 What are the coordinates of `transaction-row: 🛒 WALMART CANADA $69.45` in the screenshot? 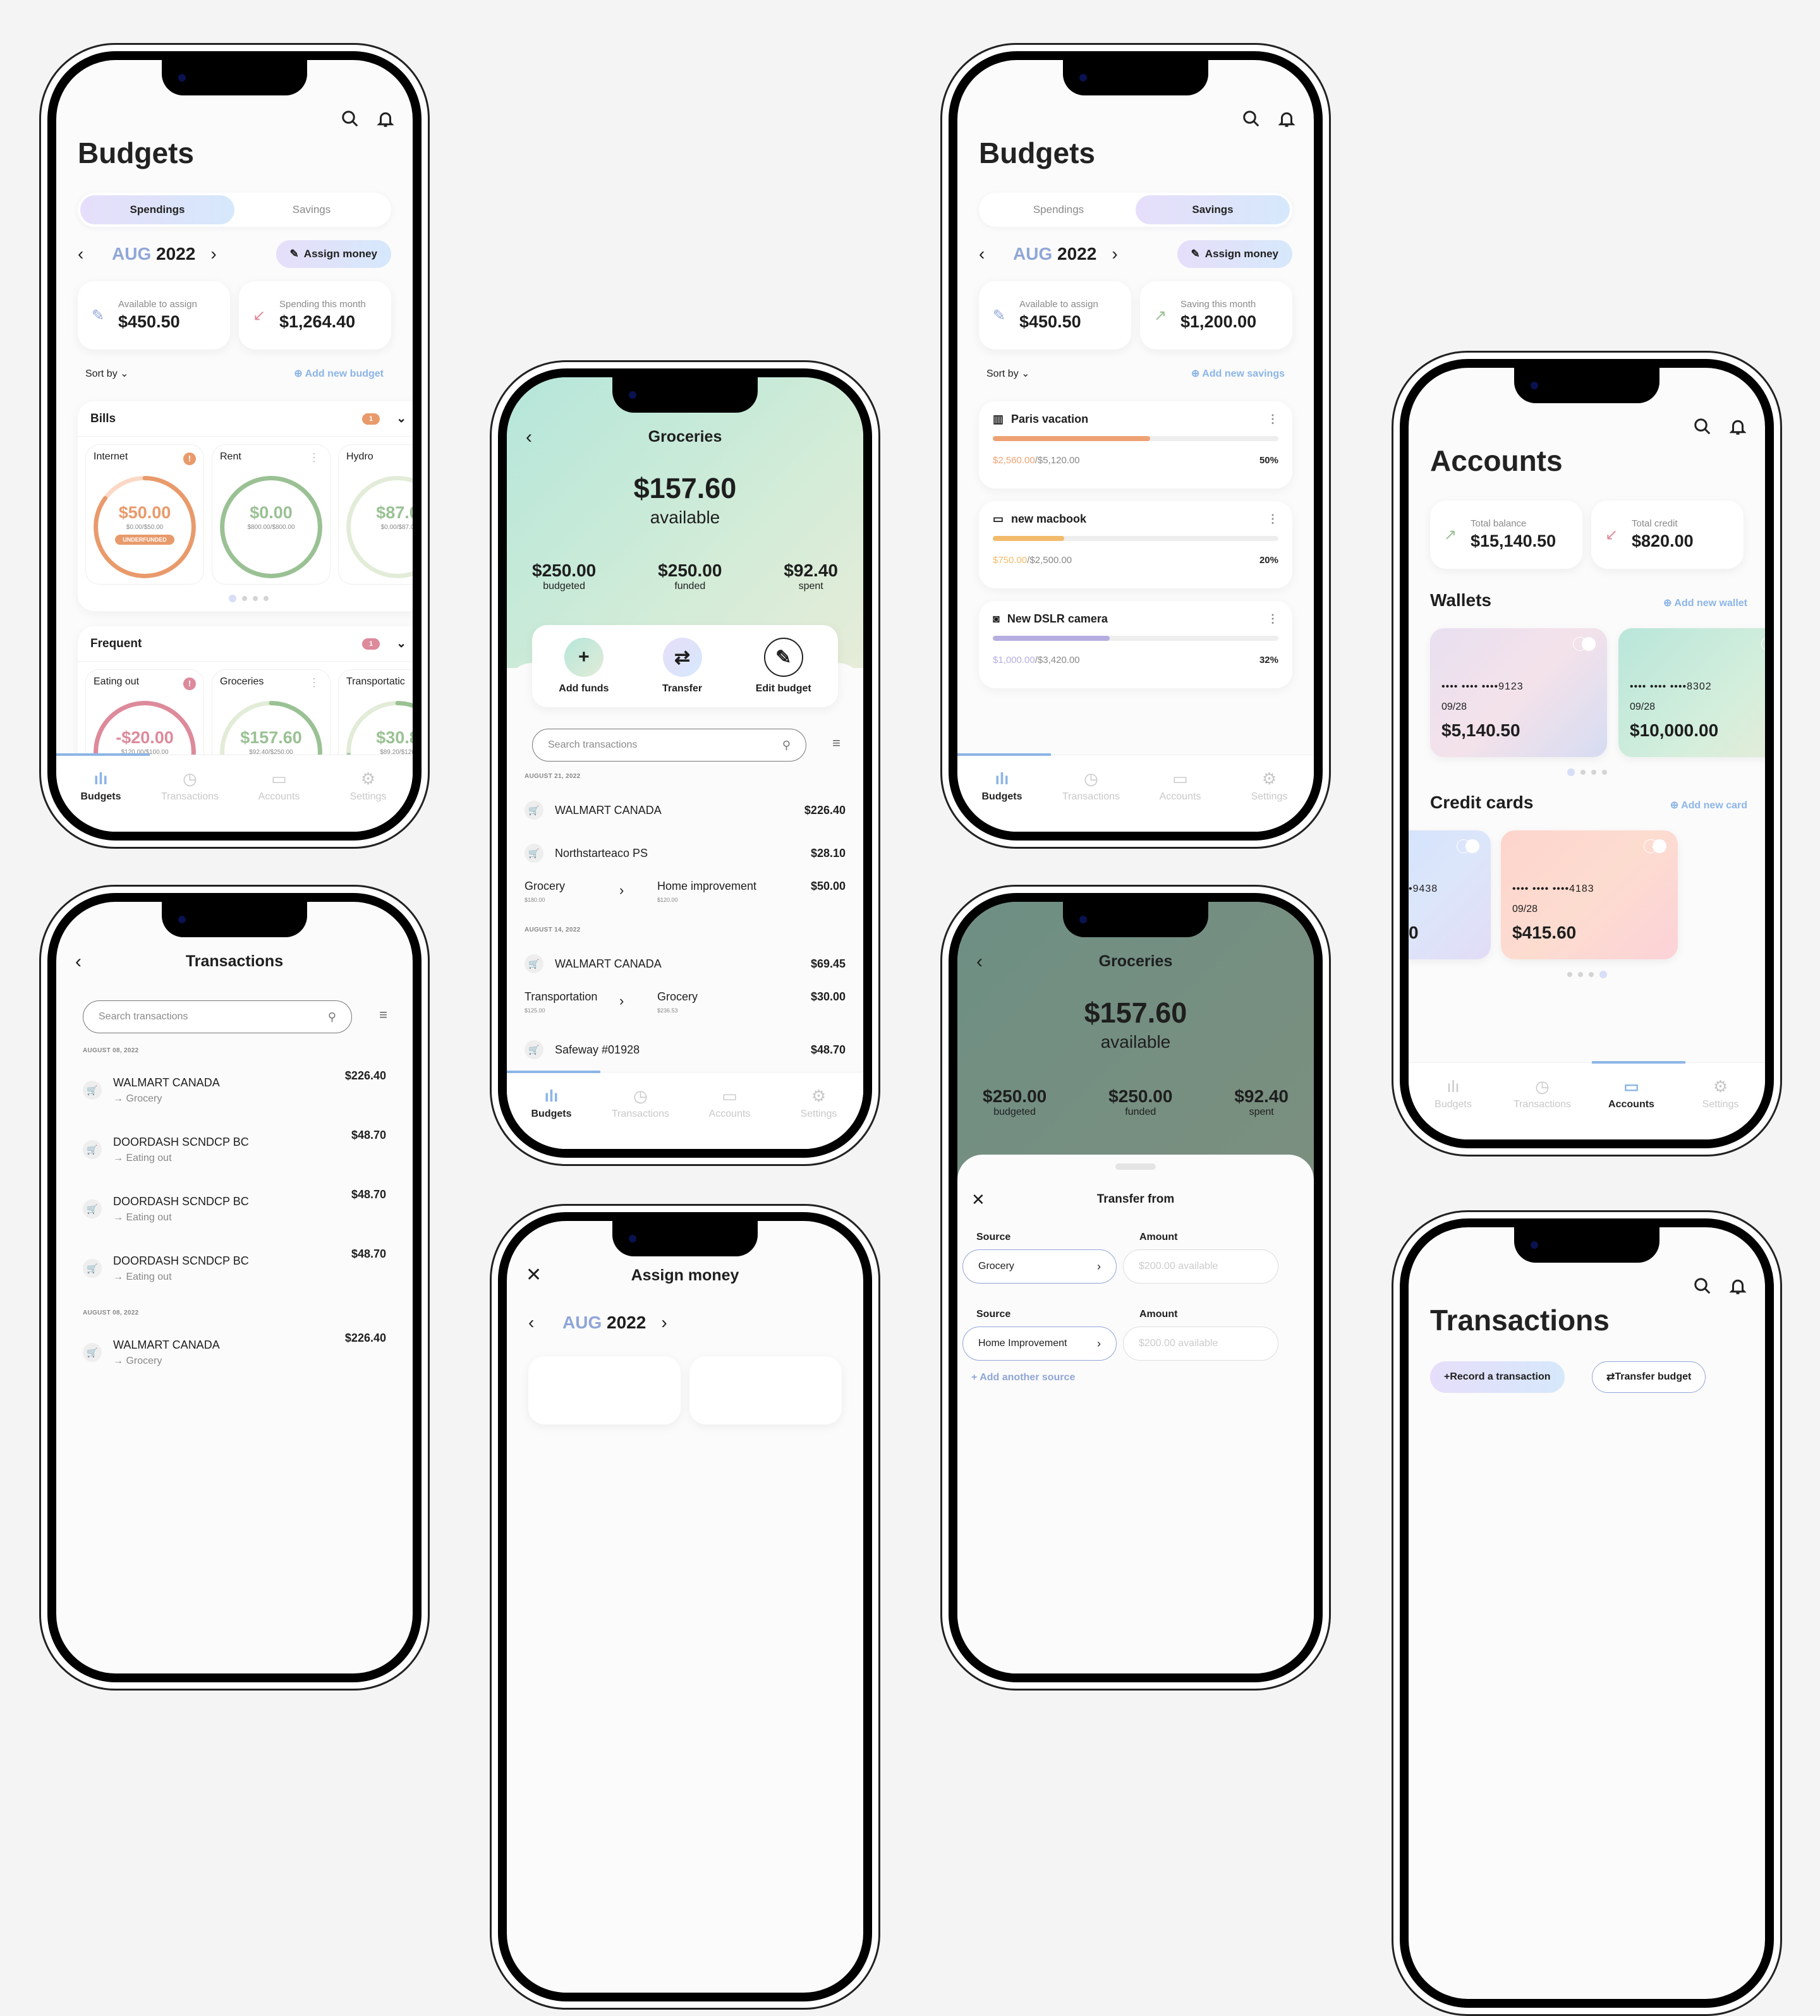 It's located at (685, 963).